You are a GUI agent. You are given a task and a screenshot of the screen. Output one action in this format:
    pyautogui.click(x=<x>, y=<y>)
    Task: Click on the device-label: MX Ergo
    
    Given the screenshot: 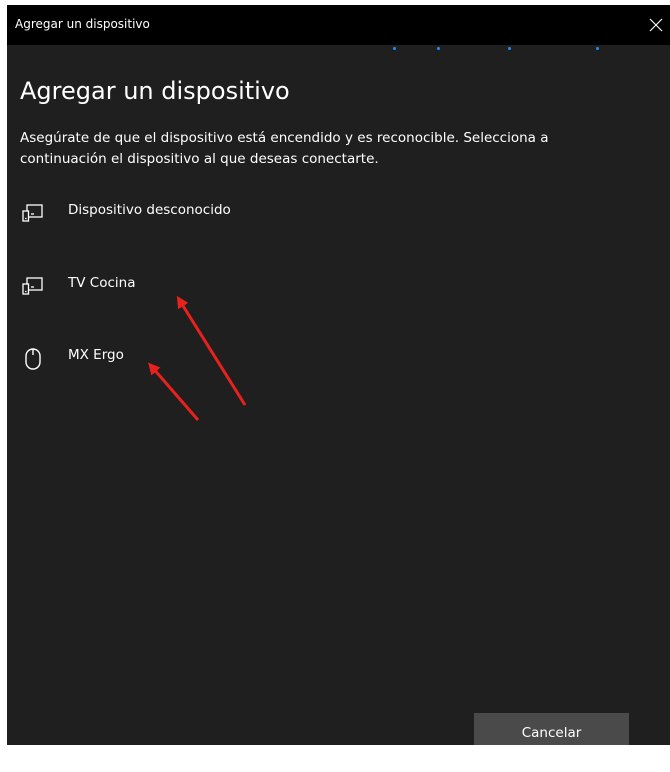 What is the action you would take?
    pyautogui.click(x=96, y=355)
    